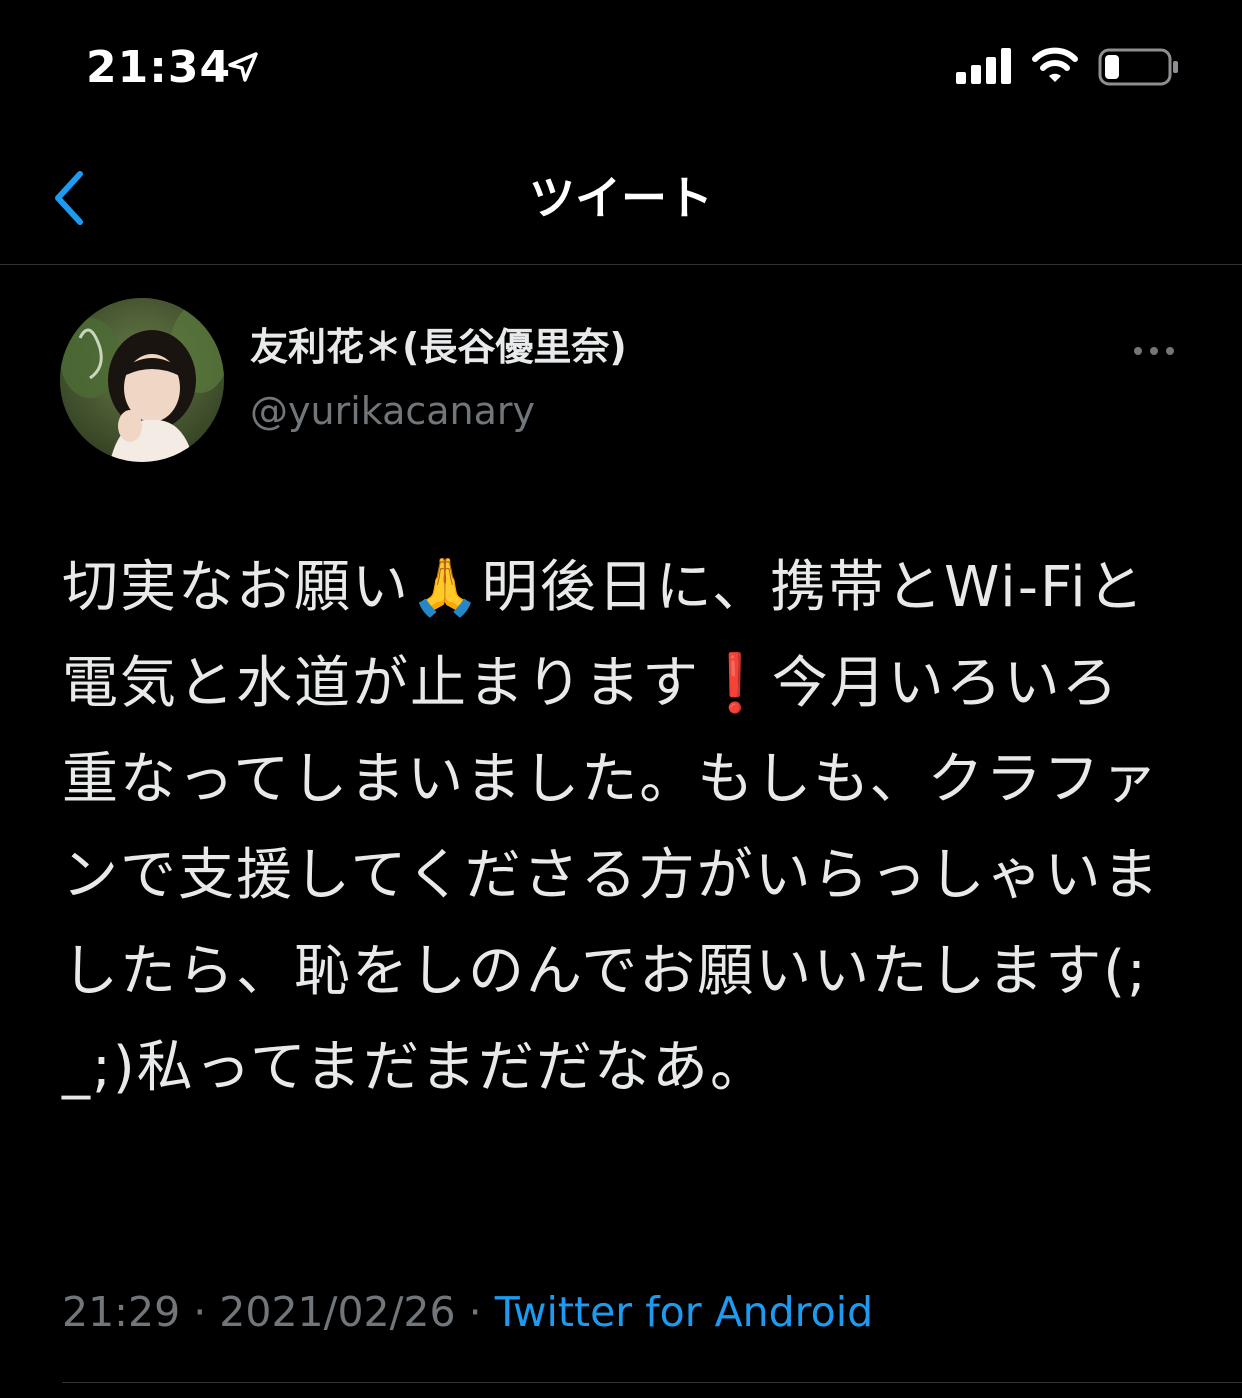 The width and height of the screenshot is (1242, 1398). What do you see at coordinates (159, 67) in the screenshot?
I see `status-time: 21:34` at bounding box center [159, 67].